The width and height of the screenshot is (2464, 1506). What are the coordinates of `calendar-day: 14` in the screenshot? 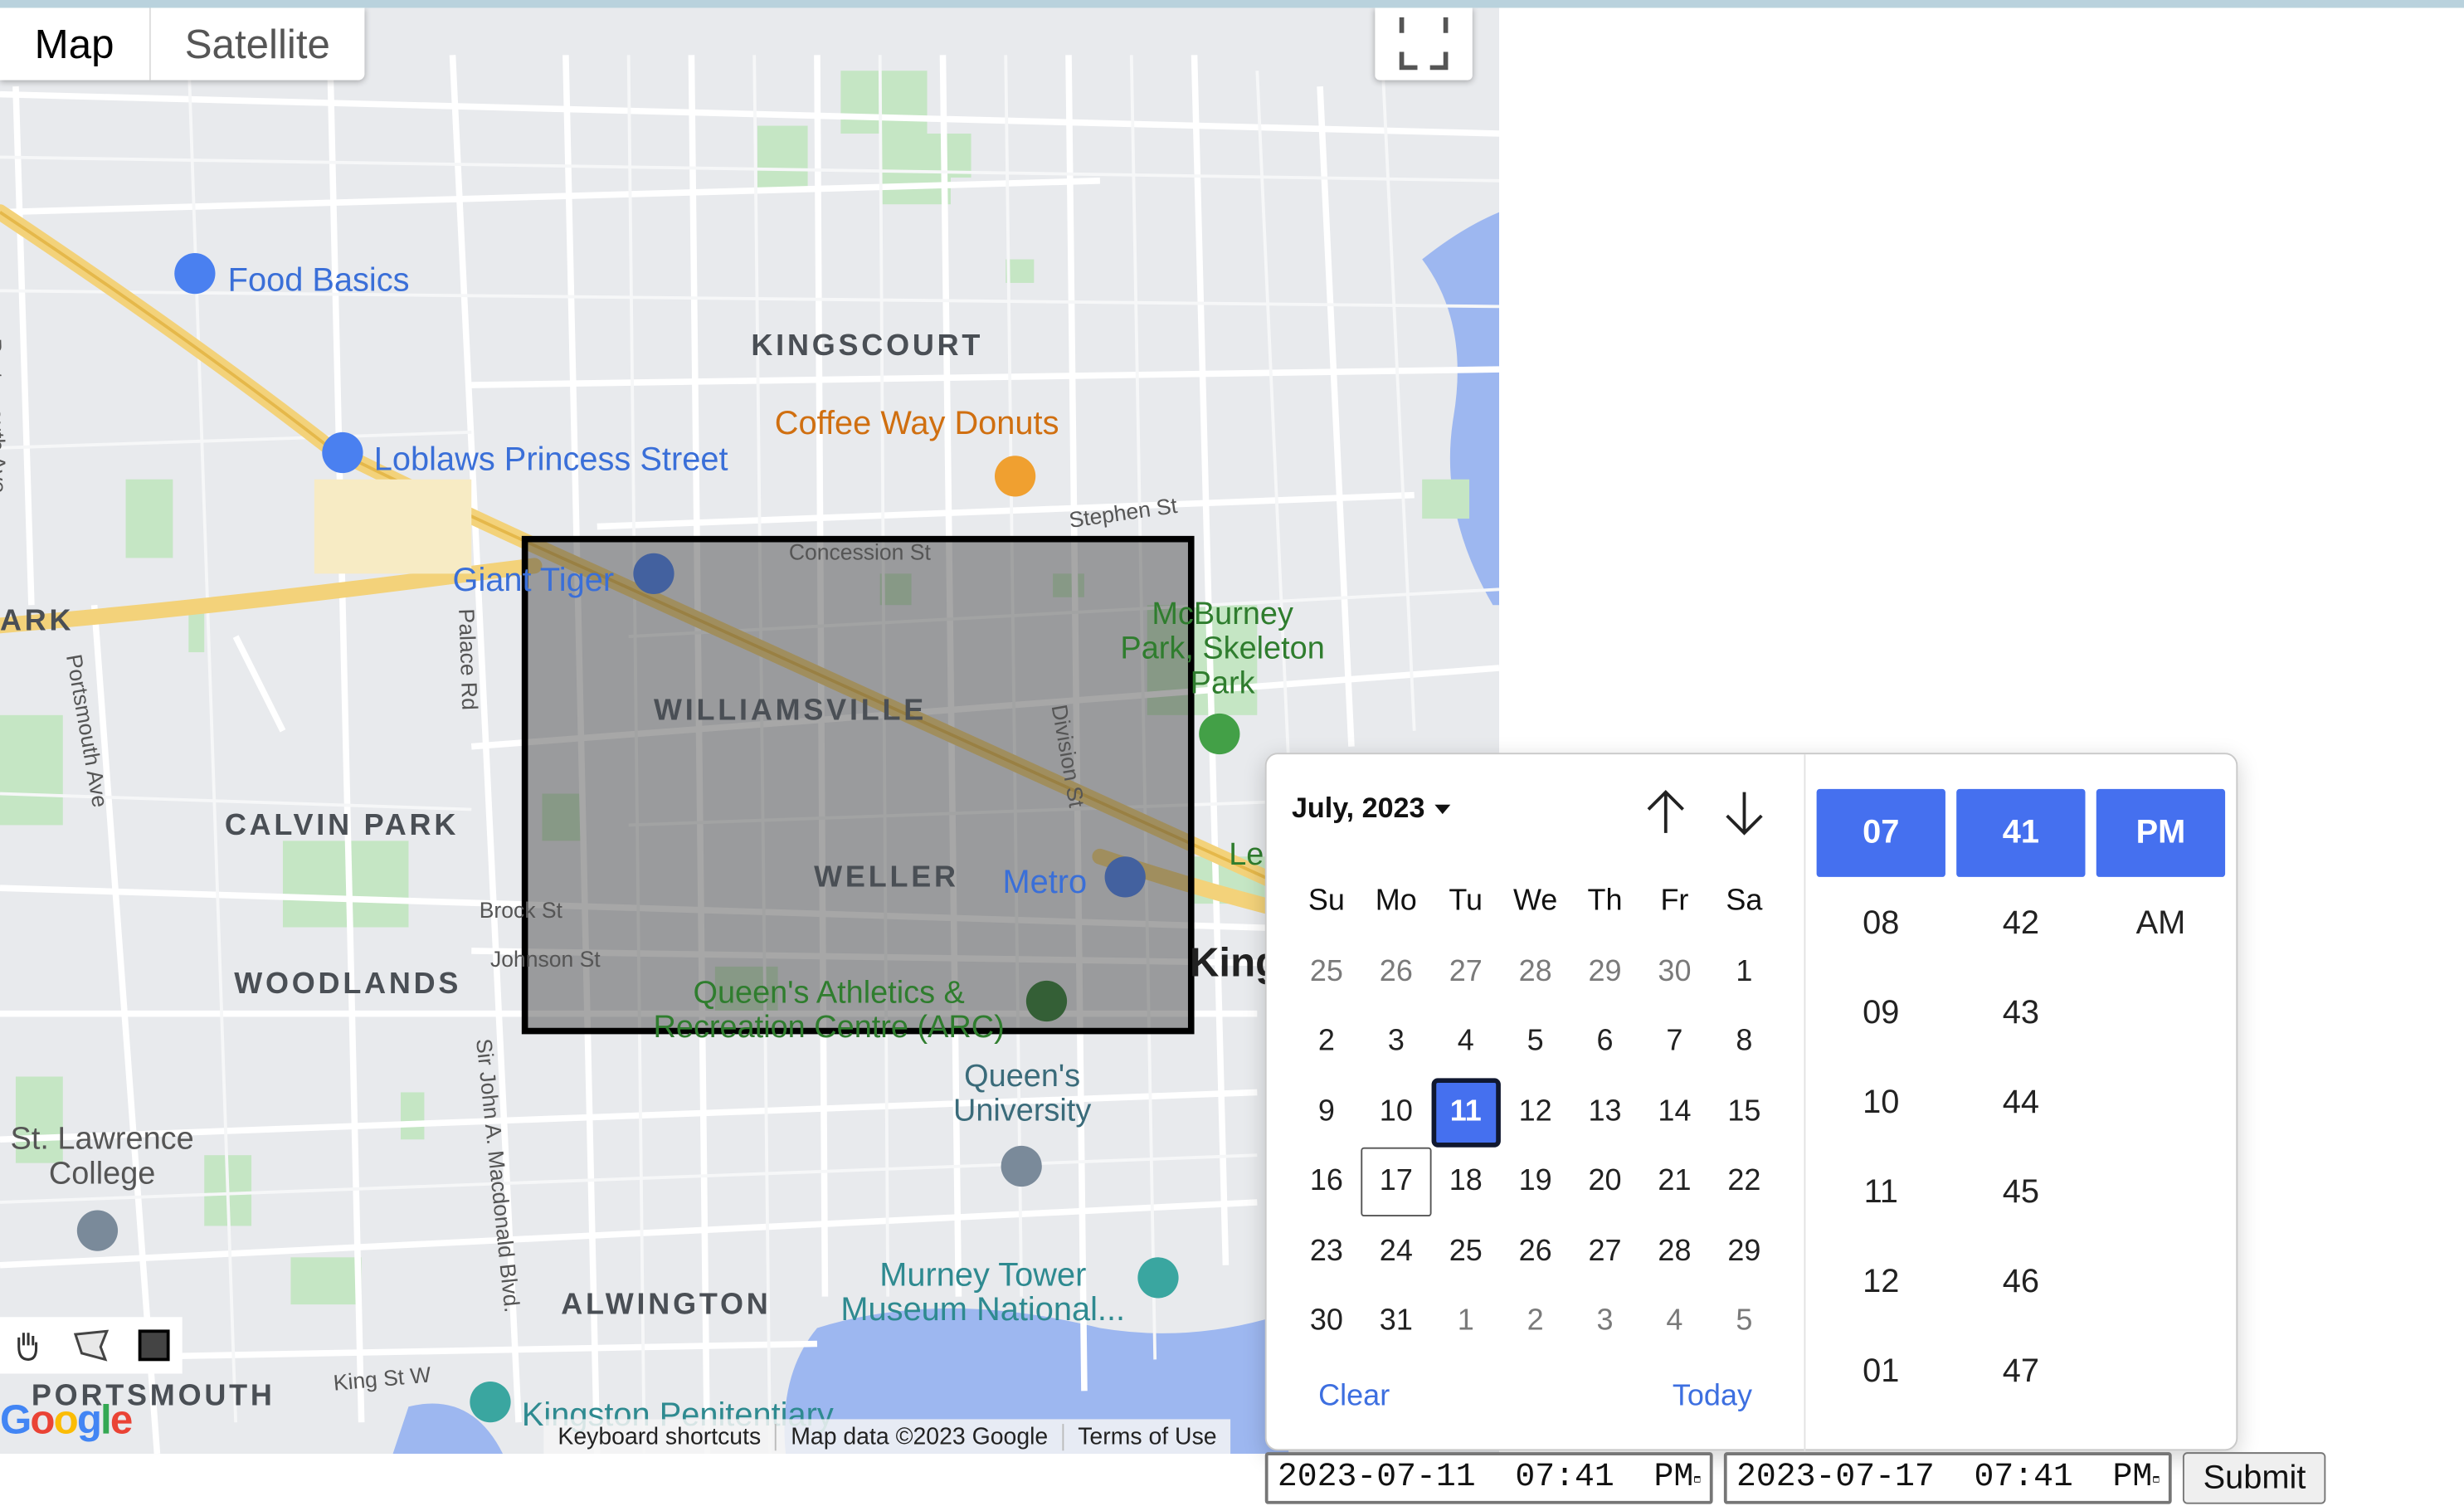 It's located at (1674, 1113).